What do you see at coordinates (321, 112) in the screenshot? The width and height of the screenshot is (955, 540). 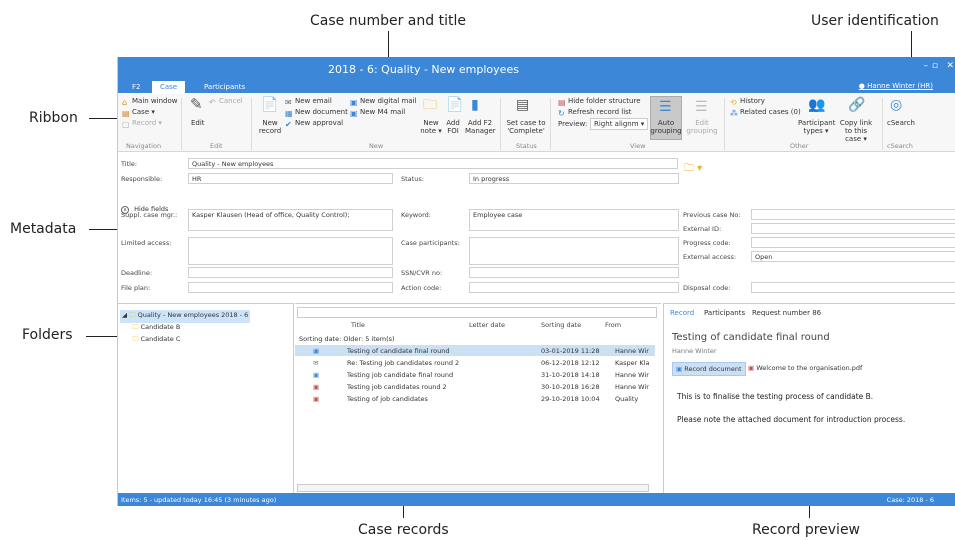 I see `new-document-button: New document` at bounding box center [321, 112].